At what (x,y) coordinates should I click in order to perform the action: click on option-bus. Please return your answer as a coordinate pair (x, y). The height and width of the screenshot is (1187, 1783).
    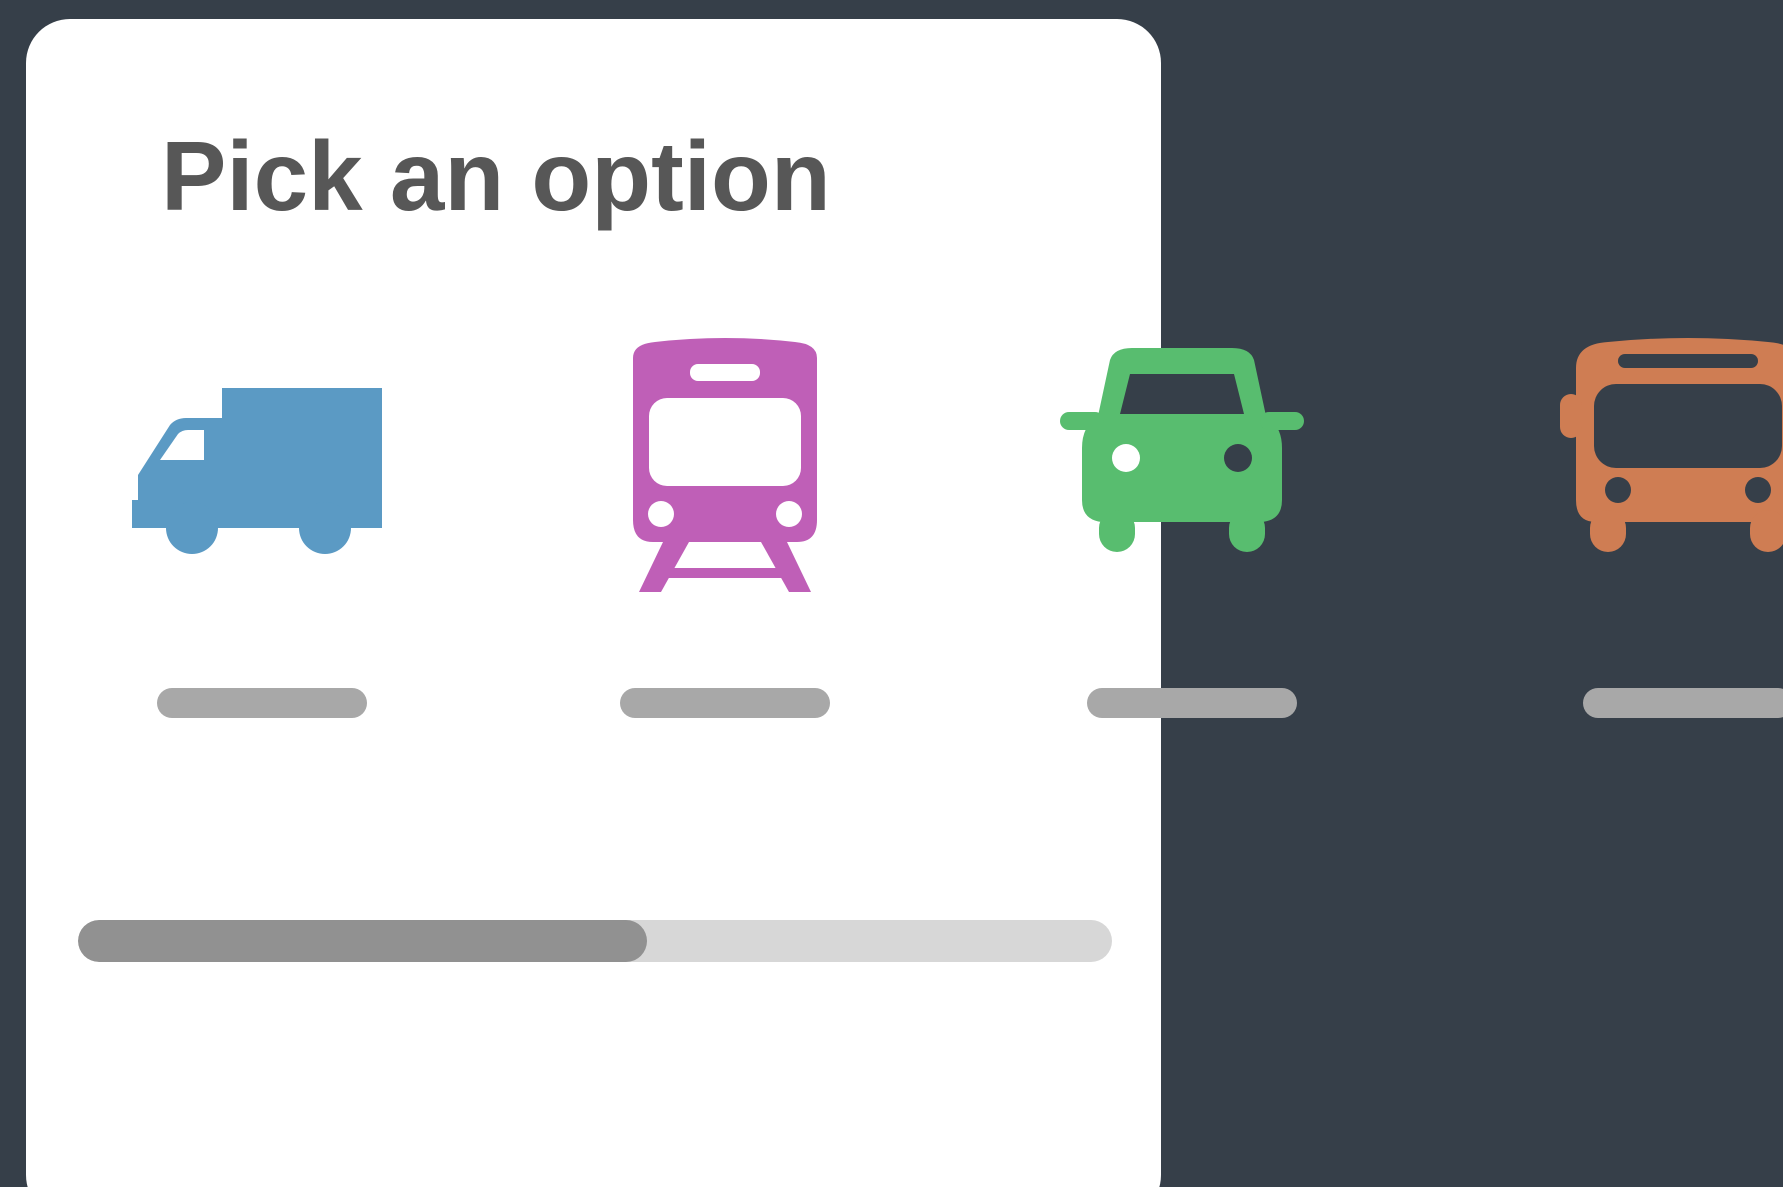
    Looking at the image, I should click on (1665, 530).